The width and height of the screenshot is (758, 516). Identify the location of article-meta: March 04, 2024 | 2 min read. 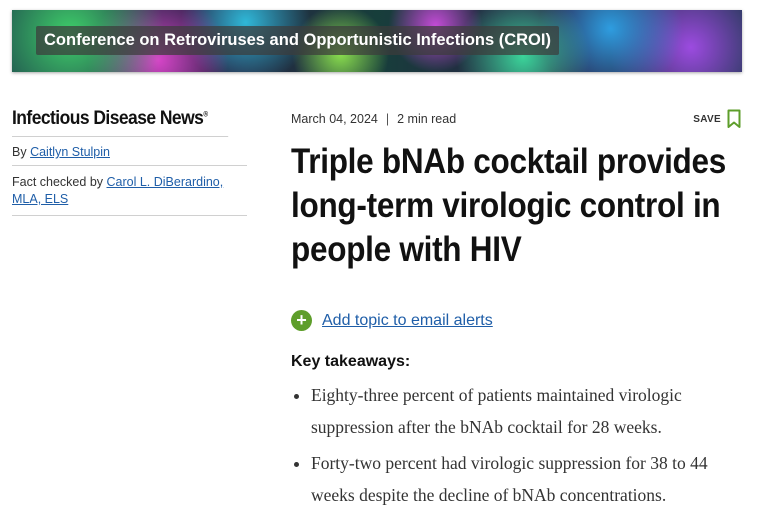
(517, 119).